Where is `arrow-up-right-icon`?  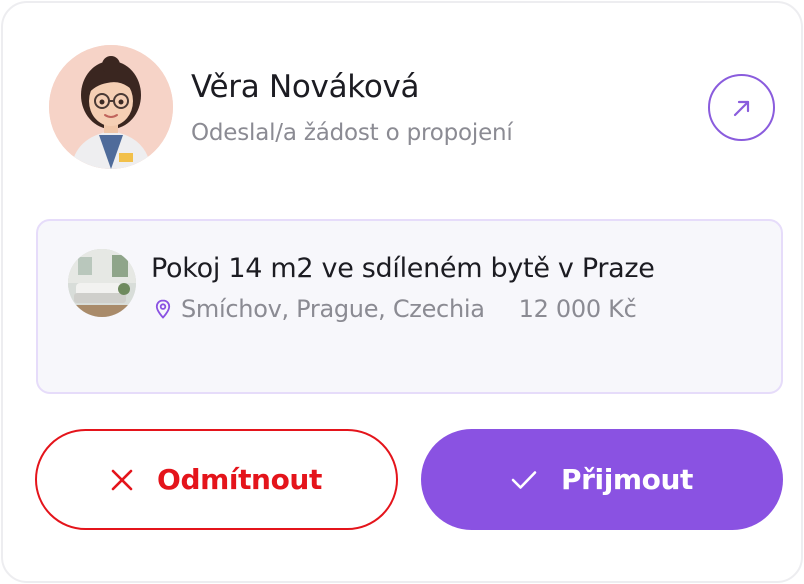
arrow-up-right-icon is located at coordinates (741, 108).